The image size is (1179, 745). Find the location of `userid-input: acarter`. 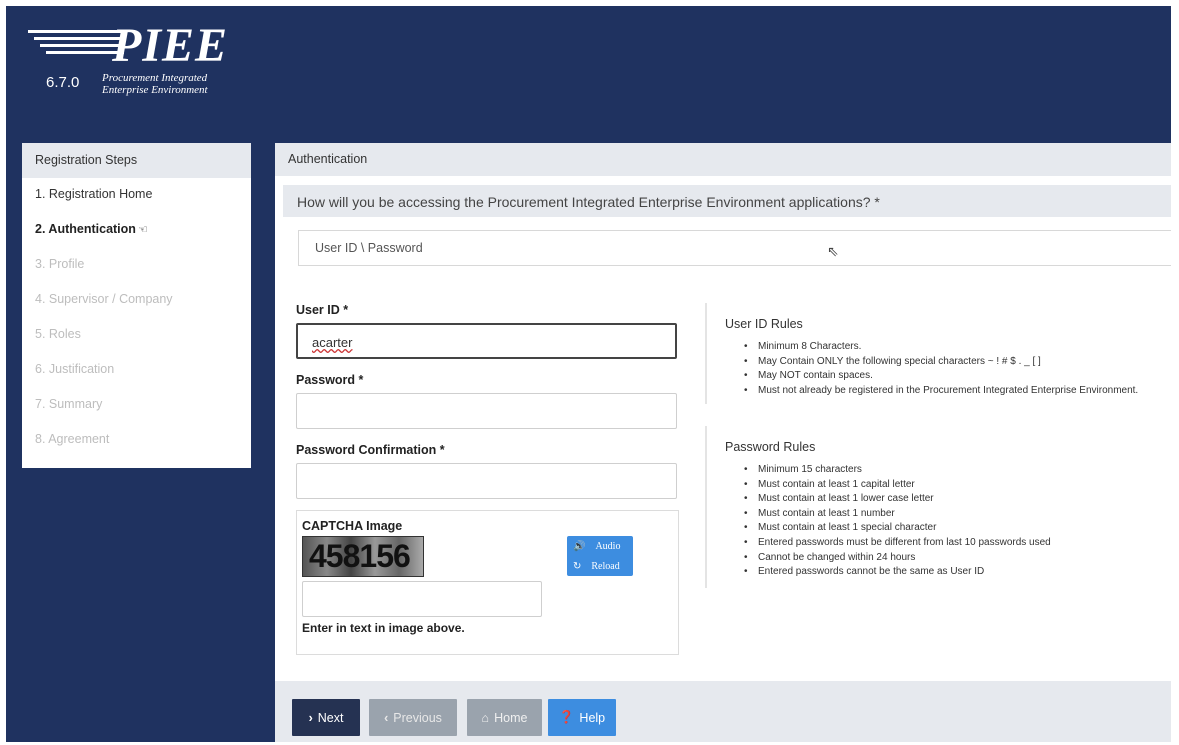

userid-input: acarter is located at coordinates (486, 341).